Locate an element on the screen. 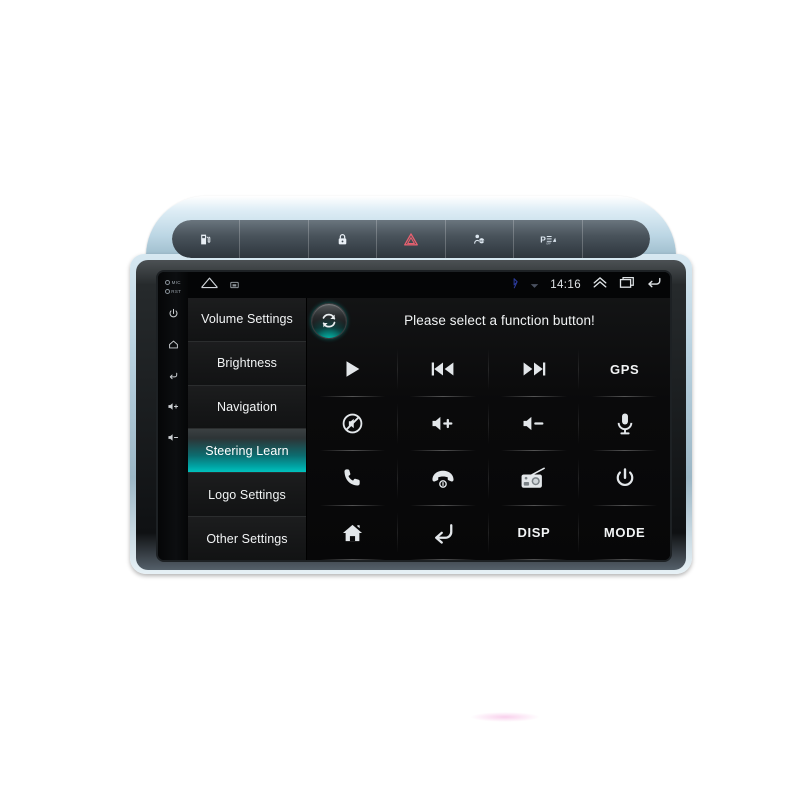 The image size is (800, 800). home-solid-icon is located at coordinates (352, 532).